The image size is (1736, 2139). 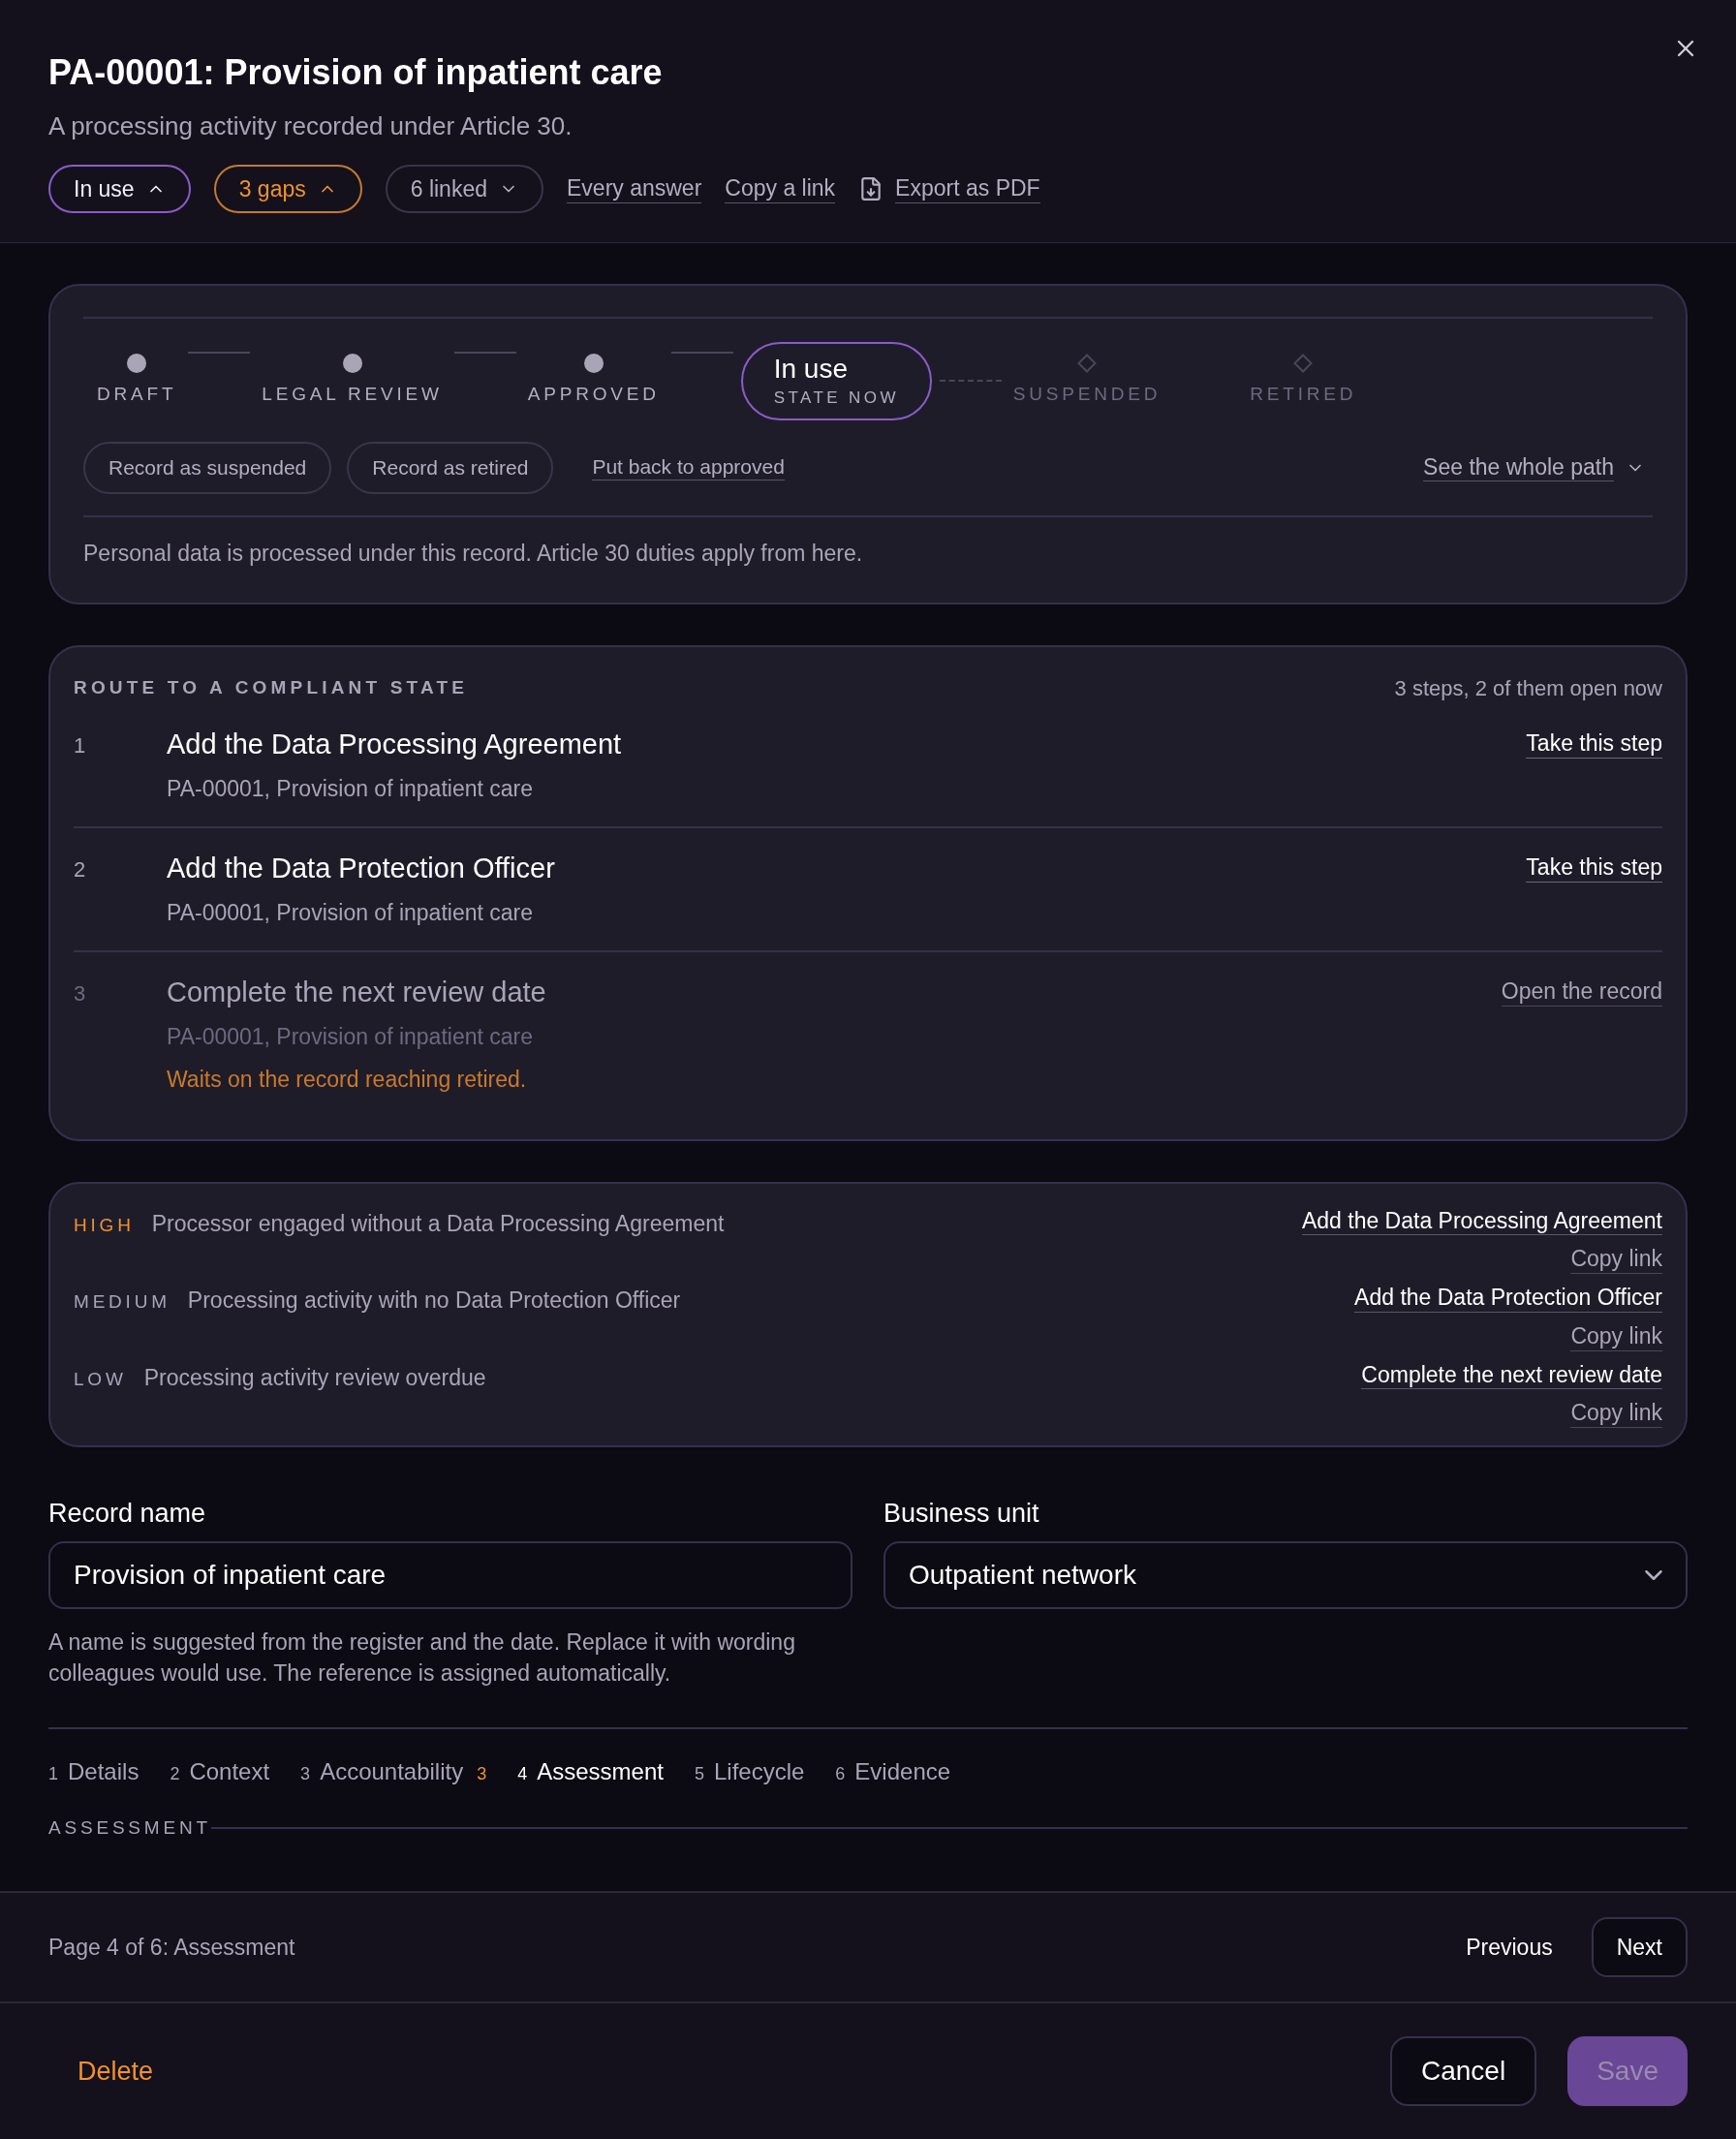 I want to click on gap-description: Processor engaged without a Data Processing Agreement, so click(x=438, y=1223).